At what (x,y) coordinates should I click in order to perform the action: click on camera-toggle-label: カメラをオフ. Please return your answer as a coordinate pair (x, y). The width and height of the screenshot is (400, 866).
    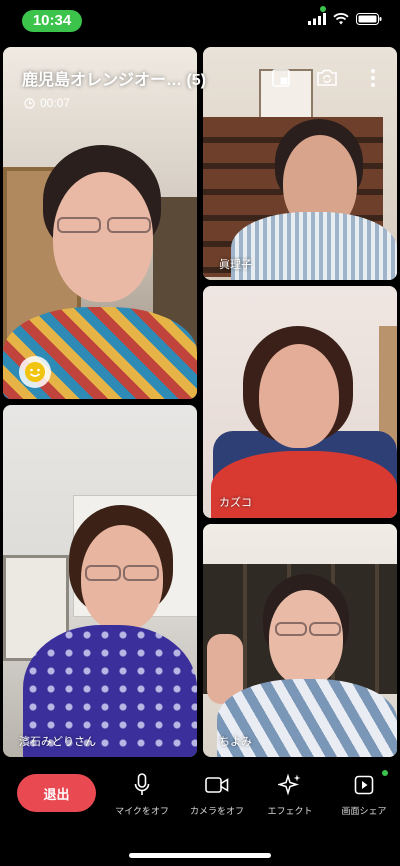
    Looking at the image, I should click on (216, 811).